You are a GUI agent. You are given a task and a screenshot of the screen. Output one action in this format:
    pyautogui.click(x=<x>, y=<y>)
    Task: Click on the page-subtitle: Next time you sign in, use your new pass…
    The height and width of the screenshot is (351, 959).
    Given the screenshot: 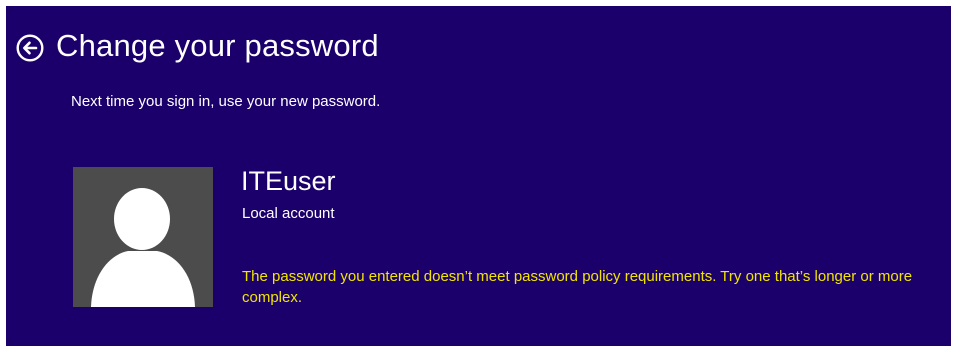 What is the action you would take?
    pyautogui.click(x=226, y=101)
    